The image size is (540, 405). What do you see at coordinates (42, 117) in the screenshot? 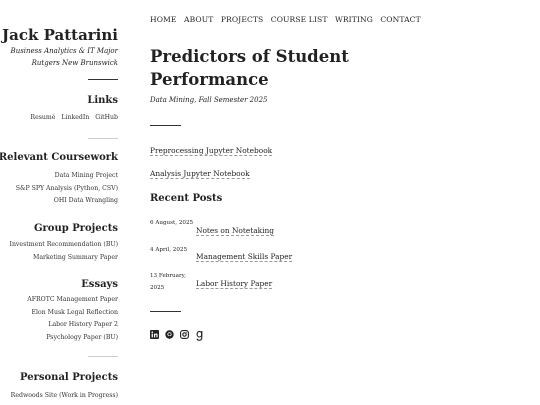
I see `resume-link: Resumé` at bounding box center [42, 117].